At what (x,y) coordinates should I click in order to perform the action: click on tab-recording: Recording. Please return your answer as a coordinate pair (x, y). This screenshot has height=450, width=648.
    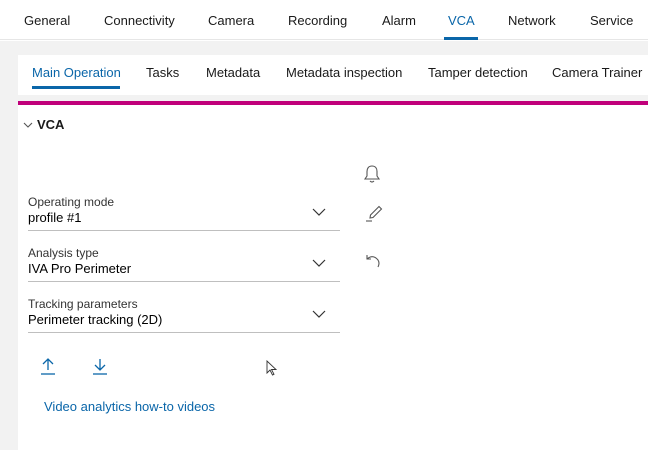
    Looking at the image, I should click on (317, 20).